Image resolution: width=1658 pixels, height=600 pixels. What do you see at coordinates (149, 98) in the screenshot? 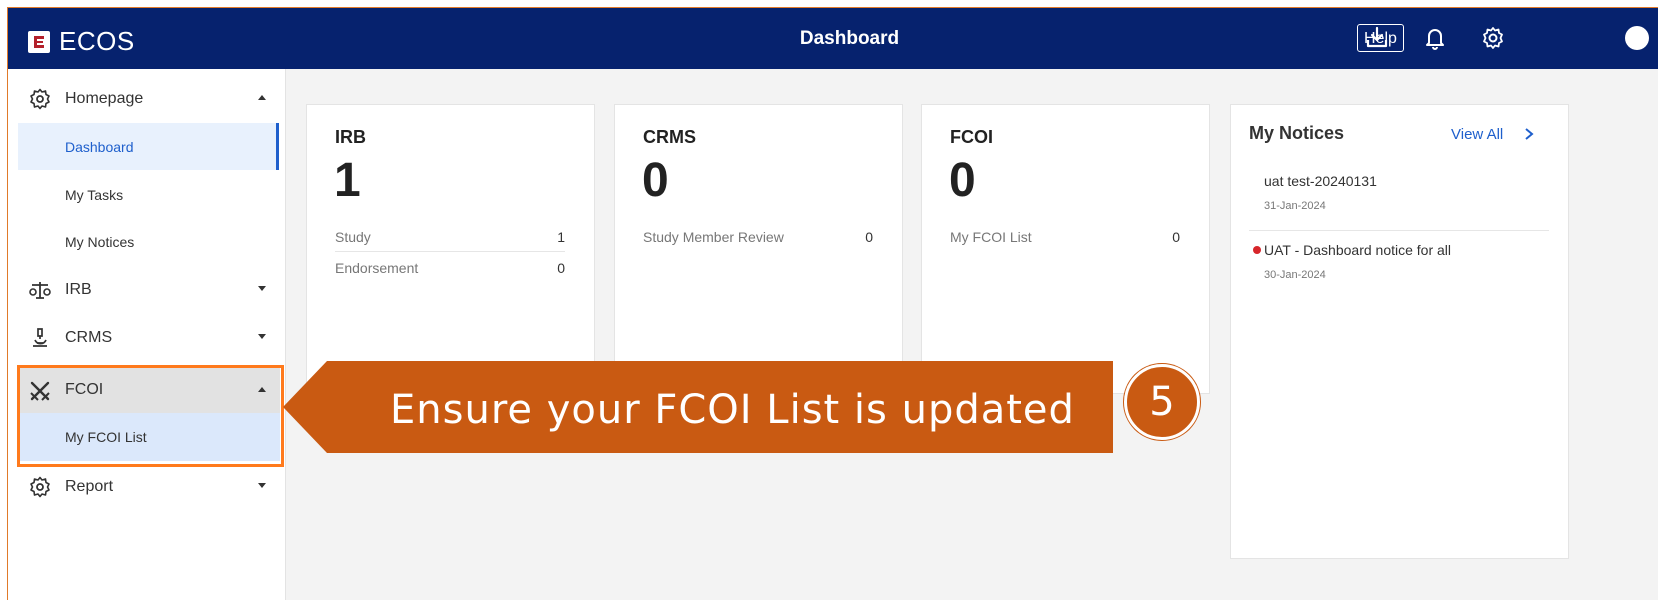
I see `sidebar-group-homepage: Homepage` at bounding box center [149, 98].